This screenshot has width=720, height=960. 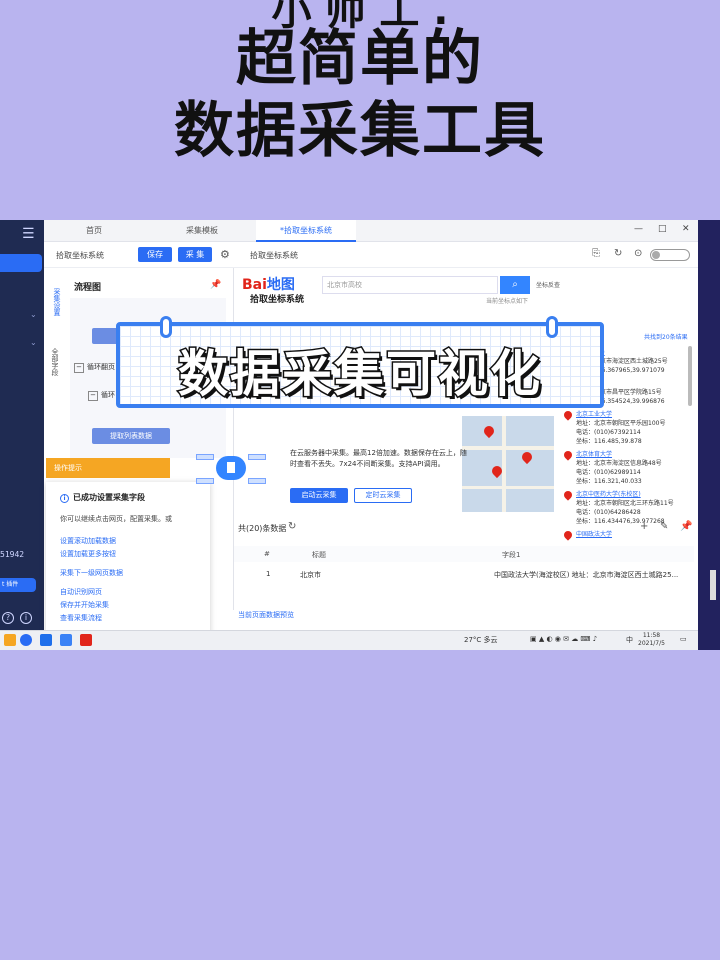 What do you see at coordinates (56, 302) in the screenshot?
I see `vtab-settings: 采集设置` at bounding box center [56, 302].